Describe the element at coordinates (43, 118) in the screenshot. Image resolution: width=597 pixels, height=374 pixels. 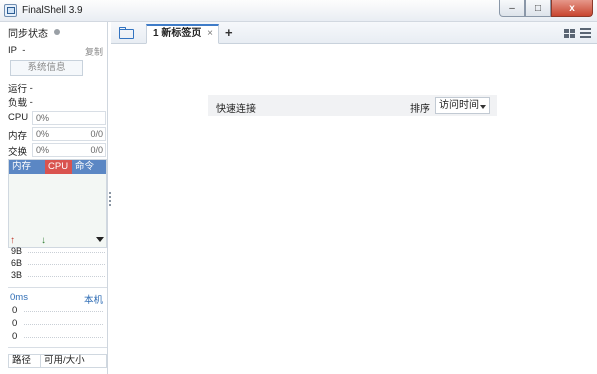
I see `cpu-percent: 0%` at that location.